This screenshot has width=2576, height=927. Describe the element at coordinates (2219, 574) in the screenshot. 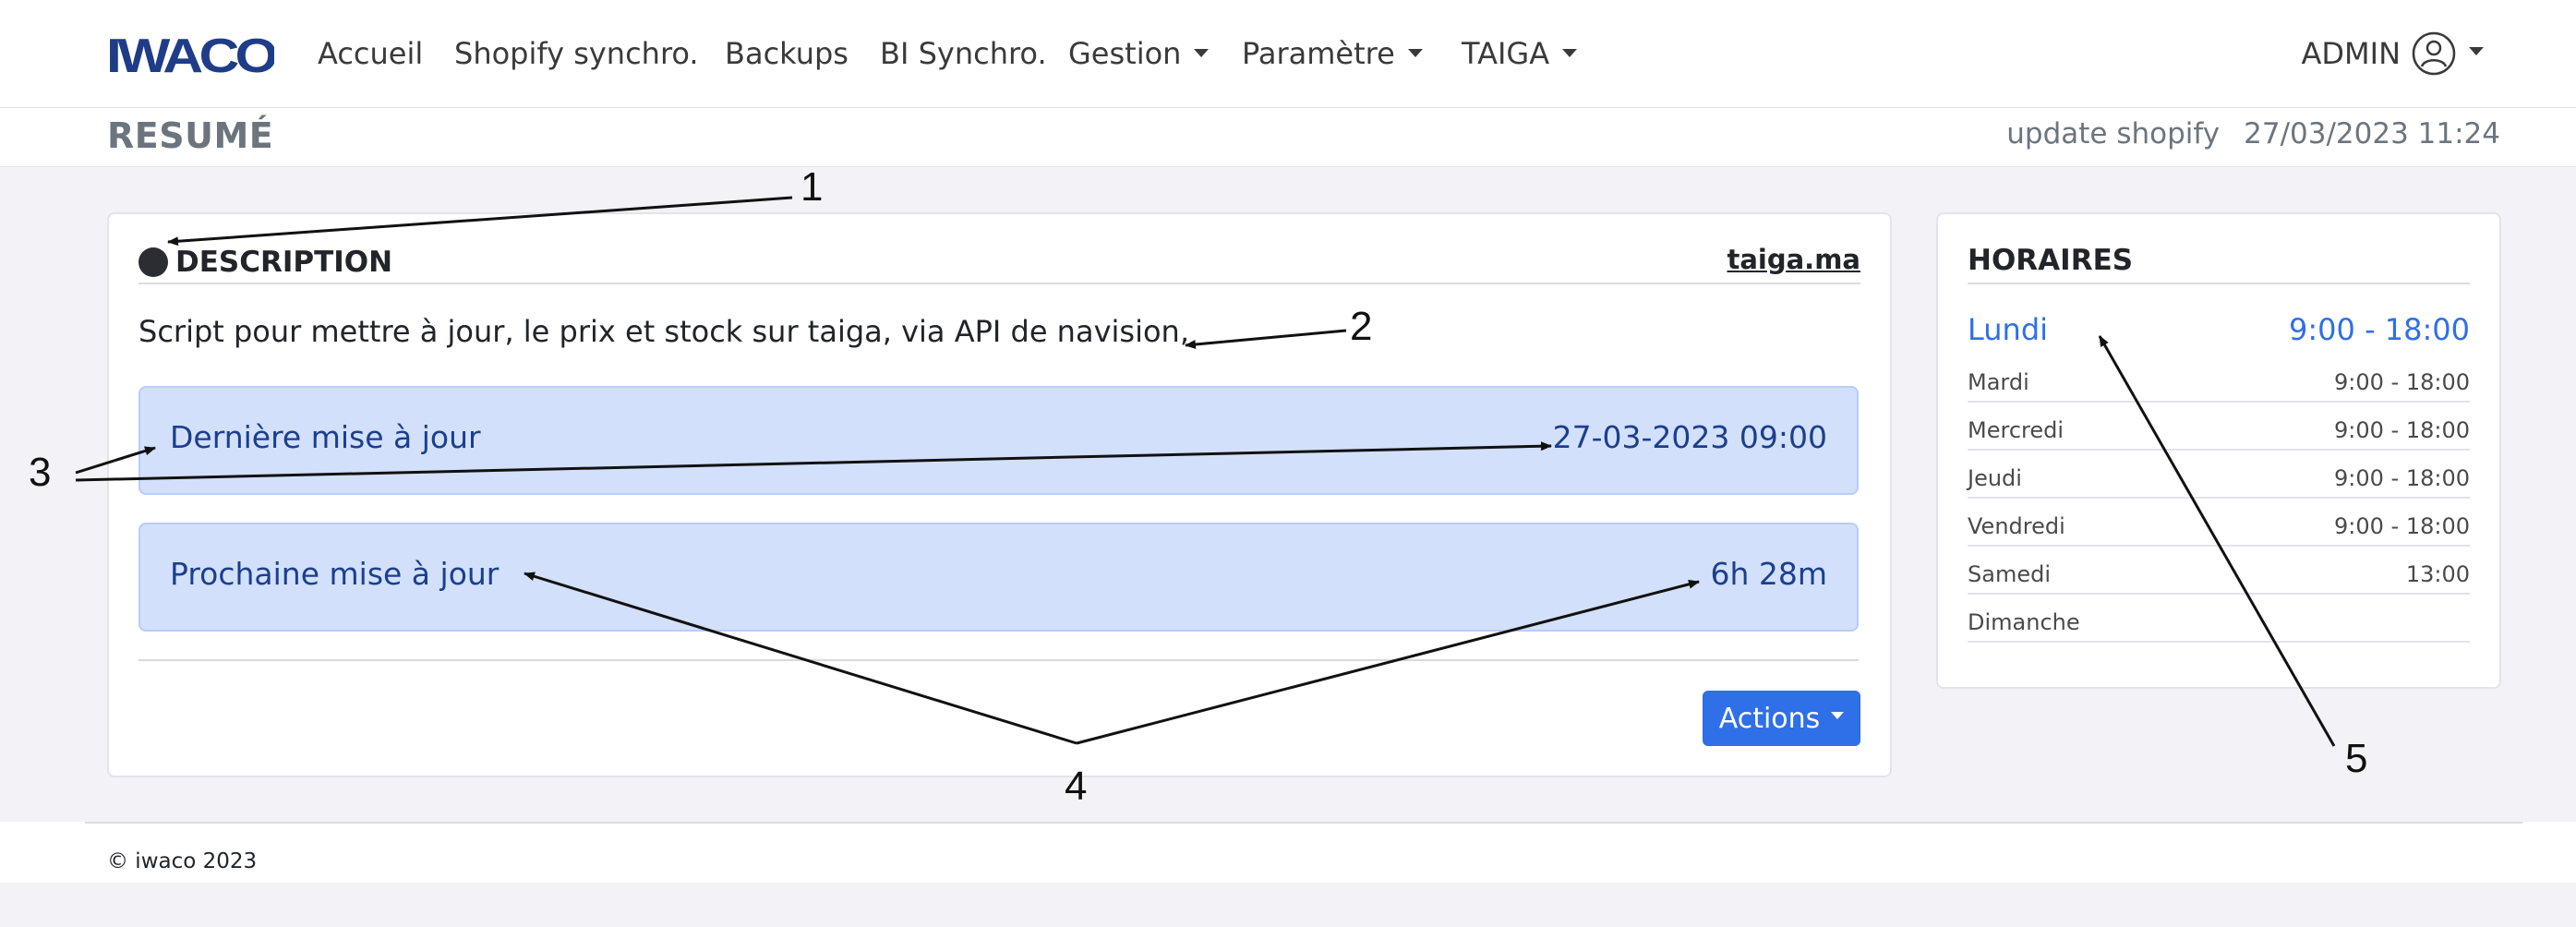

I see `hours-row: Samedi 13:00` at that location.